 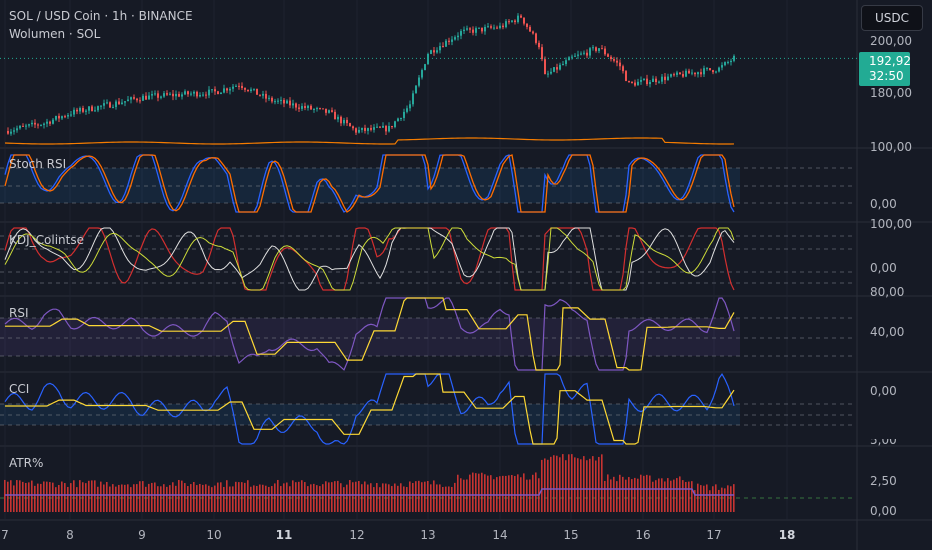 What do you see at coordinates (500, 535) in the screenshot?
I see `time-axis-label: 14` at bounding box center [500, 535].